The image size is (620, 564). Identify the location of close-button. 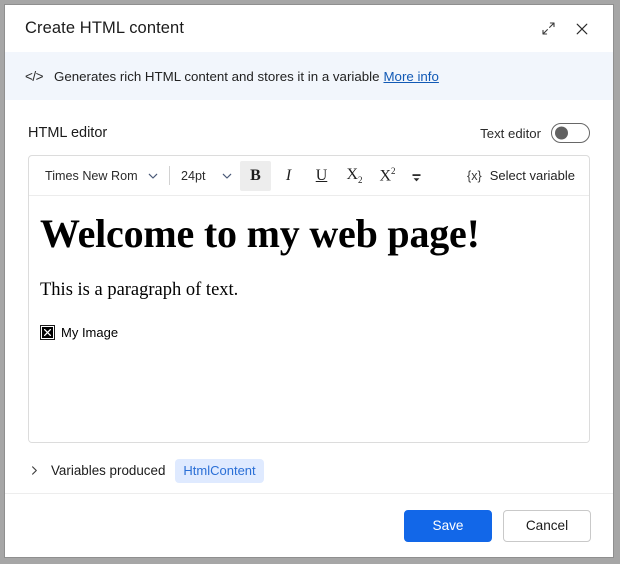
(582, 29).